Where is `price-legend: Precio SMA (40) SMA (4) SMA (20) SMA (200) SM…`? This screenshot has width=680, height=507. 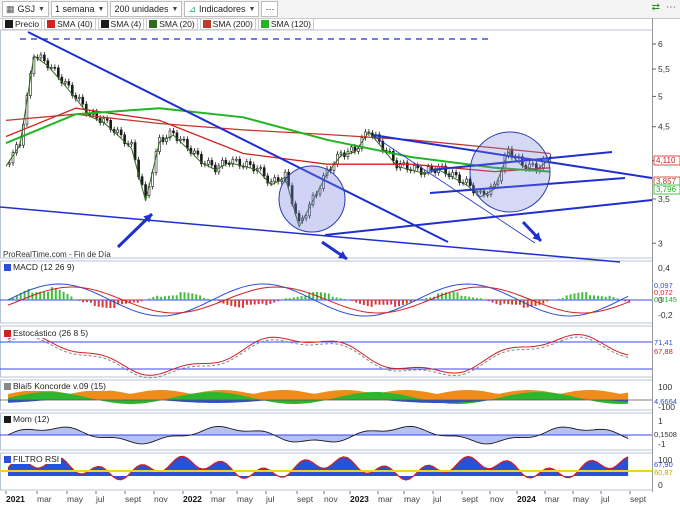 price-legend: Precio SMA (40) SMA (4) SMA (20) SMA (200) SM… is located at coordinates (158, 24).